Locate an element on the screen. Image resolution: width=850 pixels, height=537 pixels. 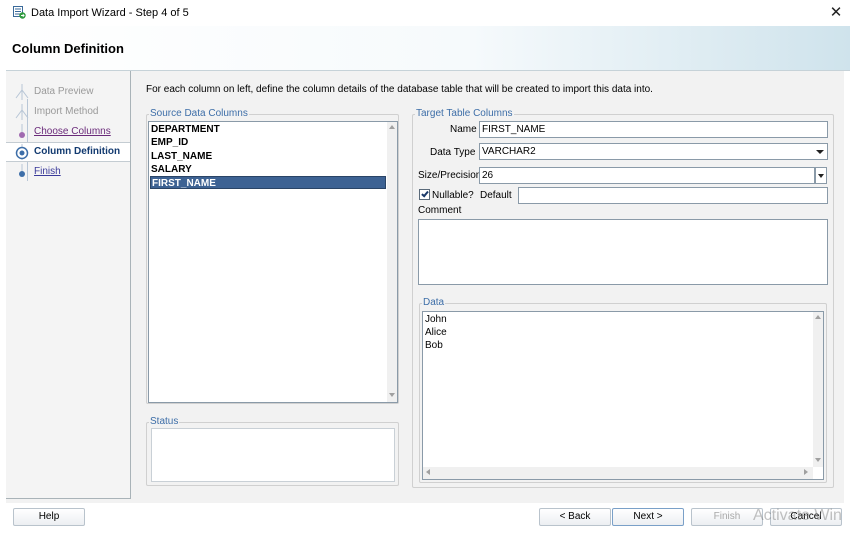
page-title: Column Definition is located at coordinates (68, 48).